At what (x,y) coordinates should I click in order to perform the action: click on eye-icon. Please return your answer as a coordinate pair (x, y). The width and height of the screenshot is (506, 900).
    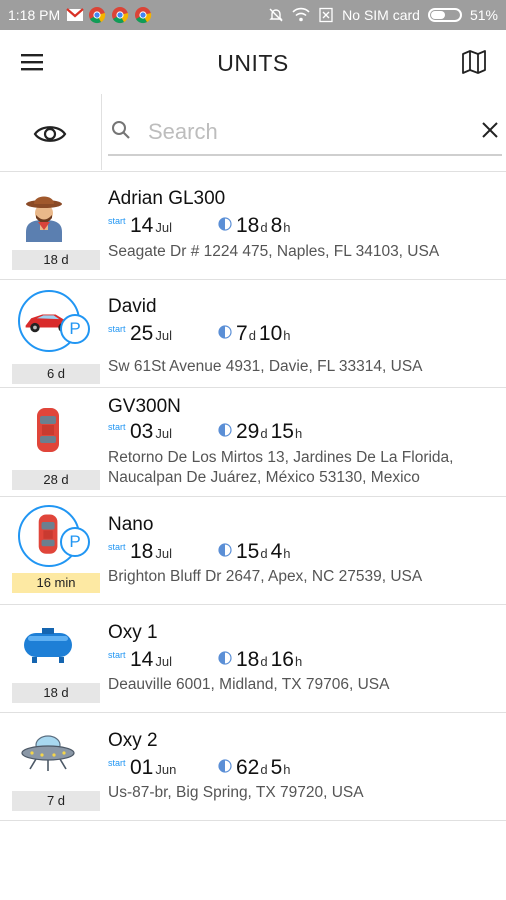
    Looking at the image, I should click on (50, 134).